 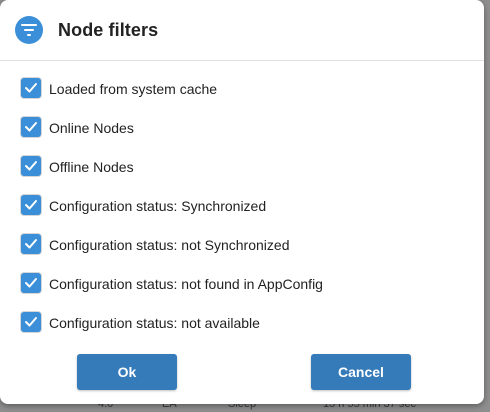 I want to click on filter-item-system-cache: Loaded from system cache, so click(x=241, y=89).